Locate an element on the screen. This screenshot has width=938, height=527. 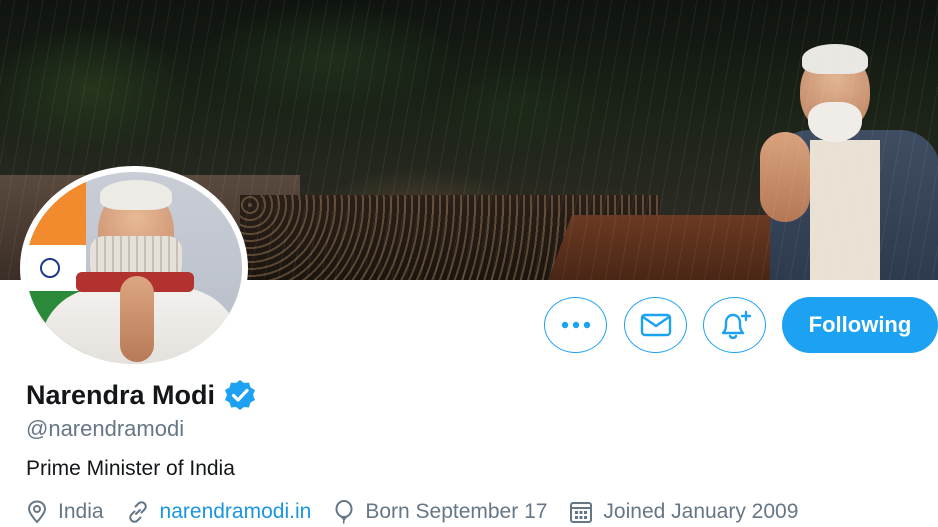
following-button: Following is located at coordinates (860, 325).